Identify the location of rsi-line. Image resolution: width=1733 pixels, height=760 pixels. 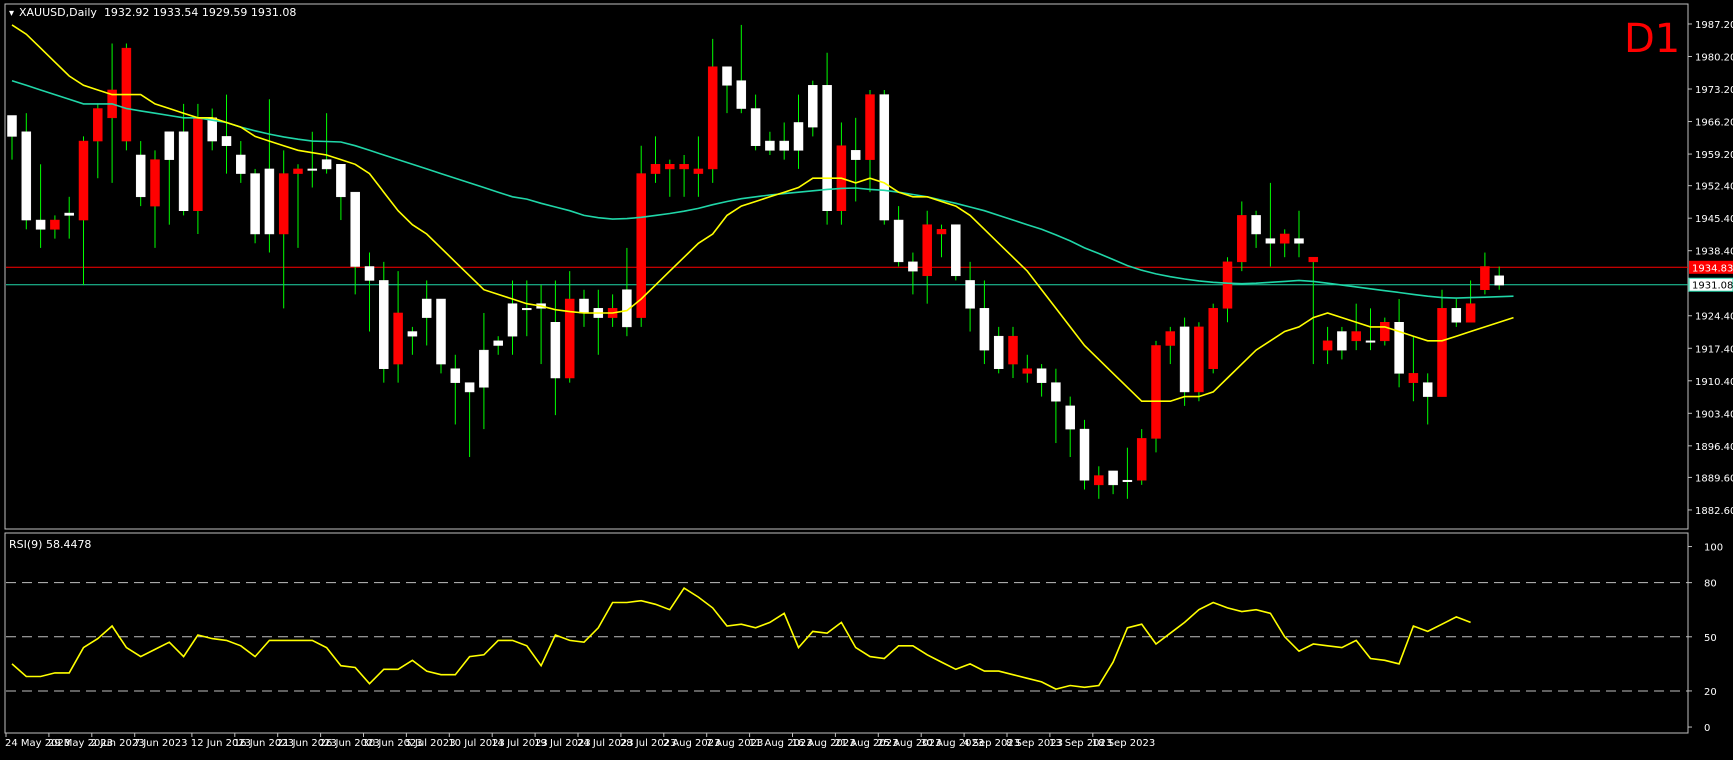
(741, 638).